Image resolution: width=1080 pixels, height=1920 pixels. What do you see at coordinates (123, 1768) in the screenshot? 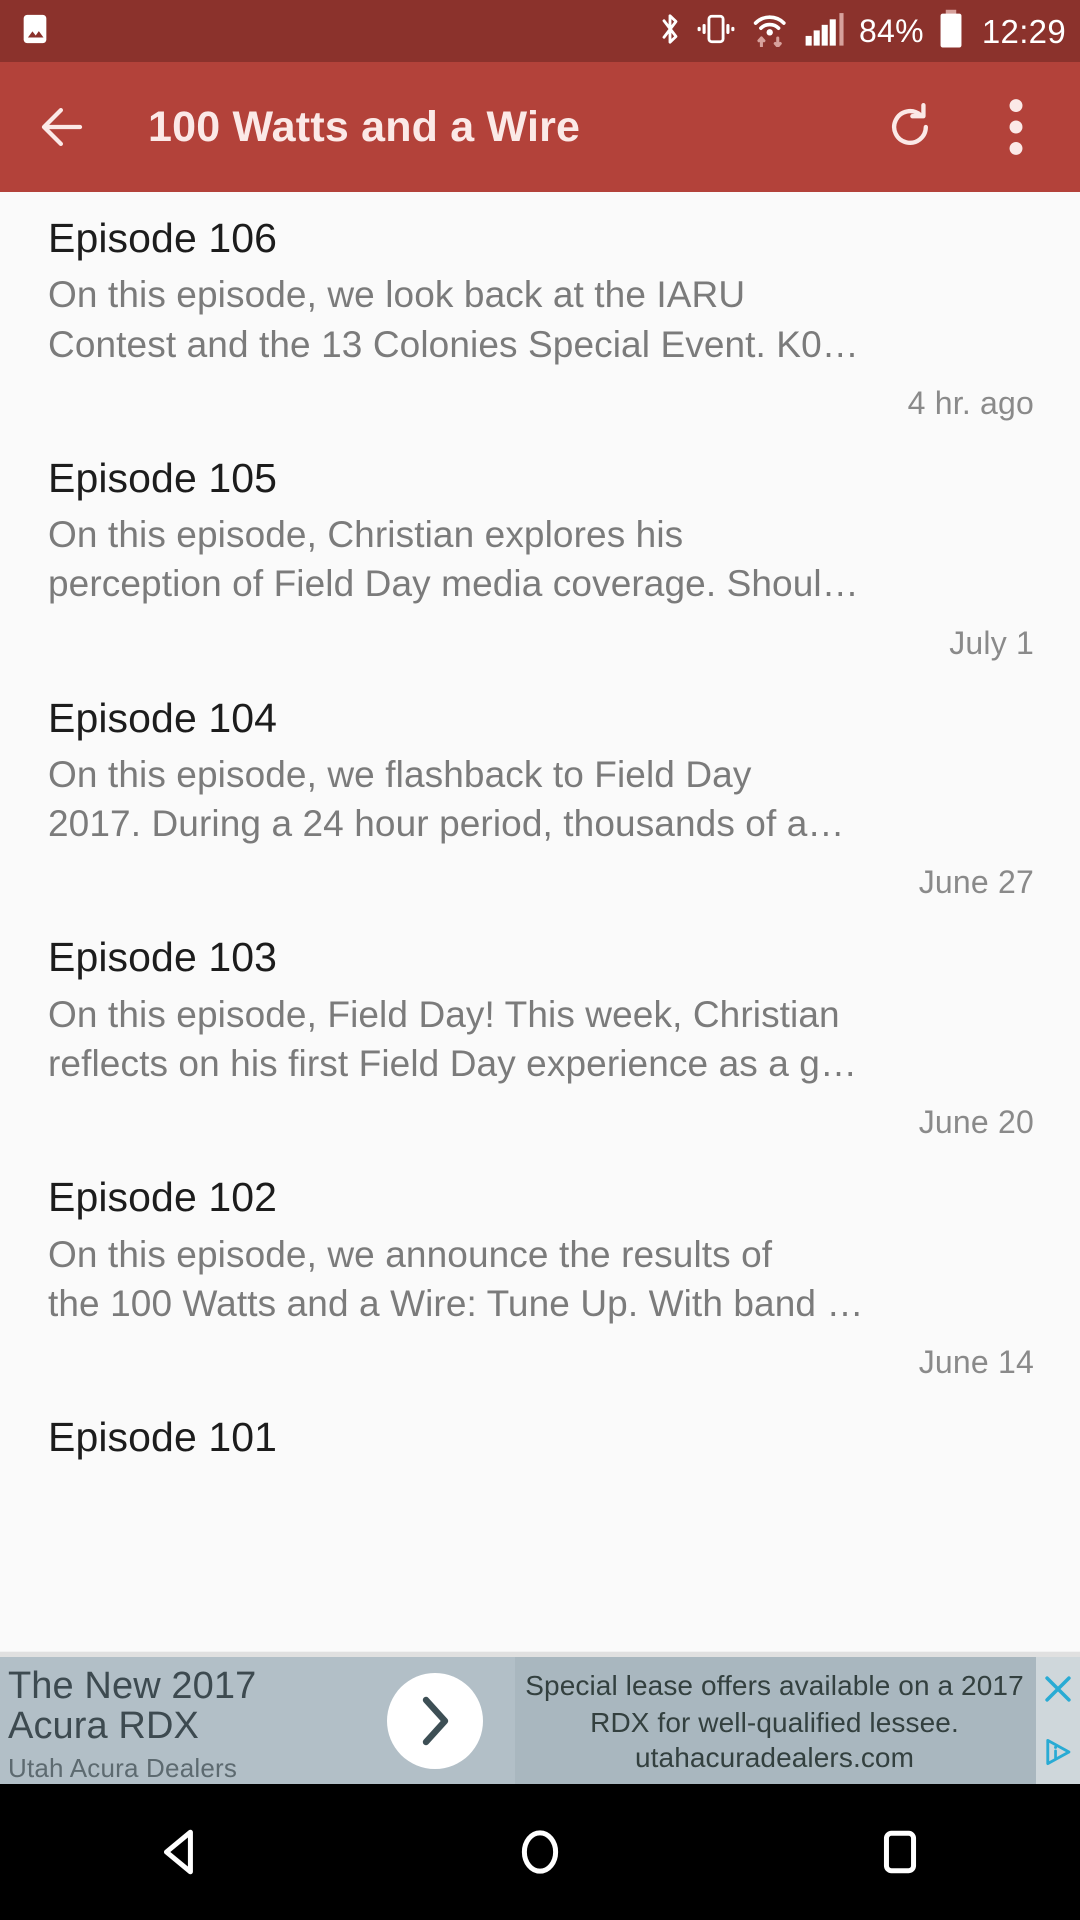
I see `ad-advertiser: Utah Acura Dealers` at bounding box center [123, 1768].